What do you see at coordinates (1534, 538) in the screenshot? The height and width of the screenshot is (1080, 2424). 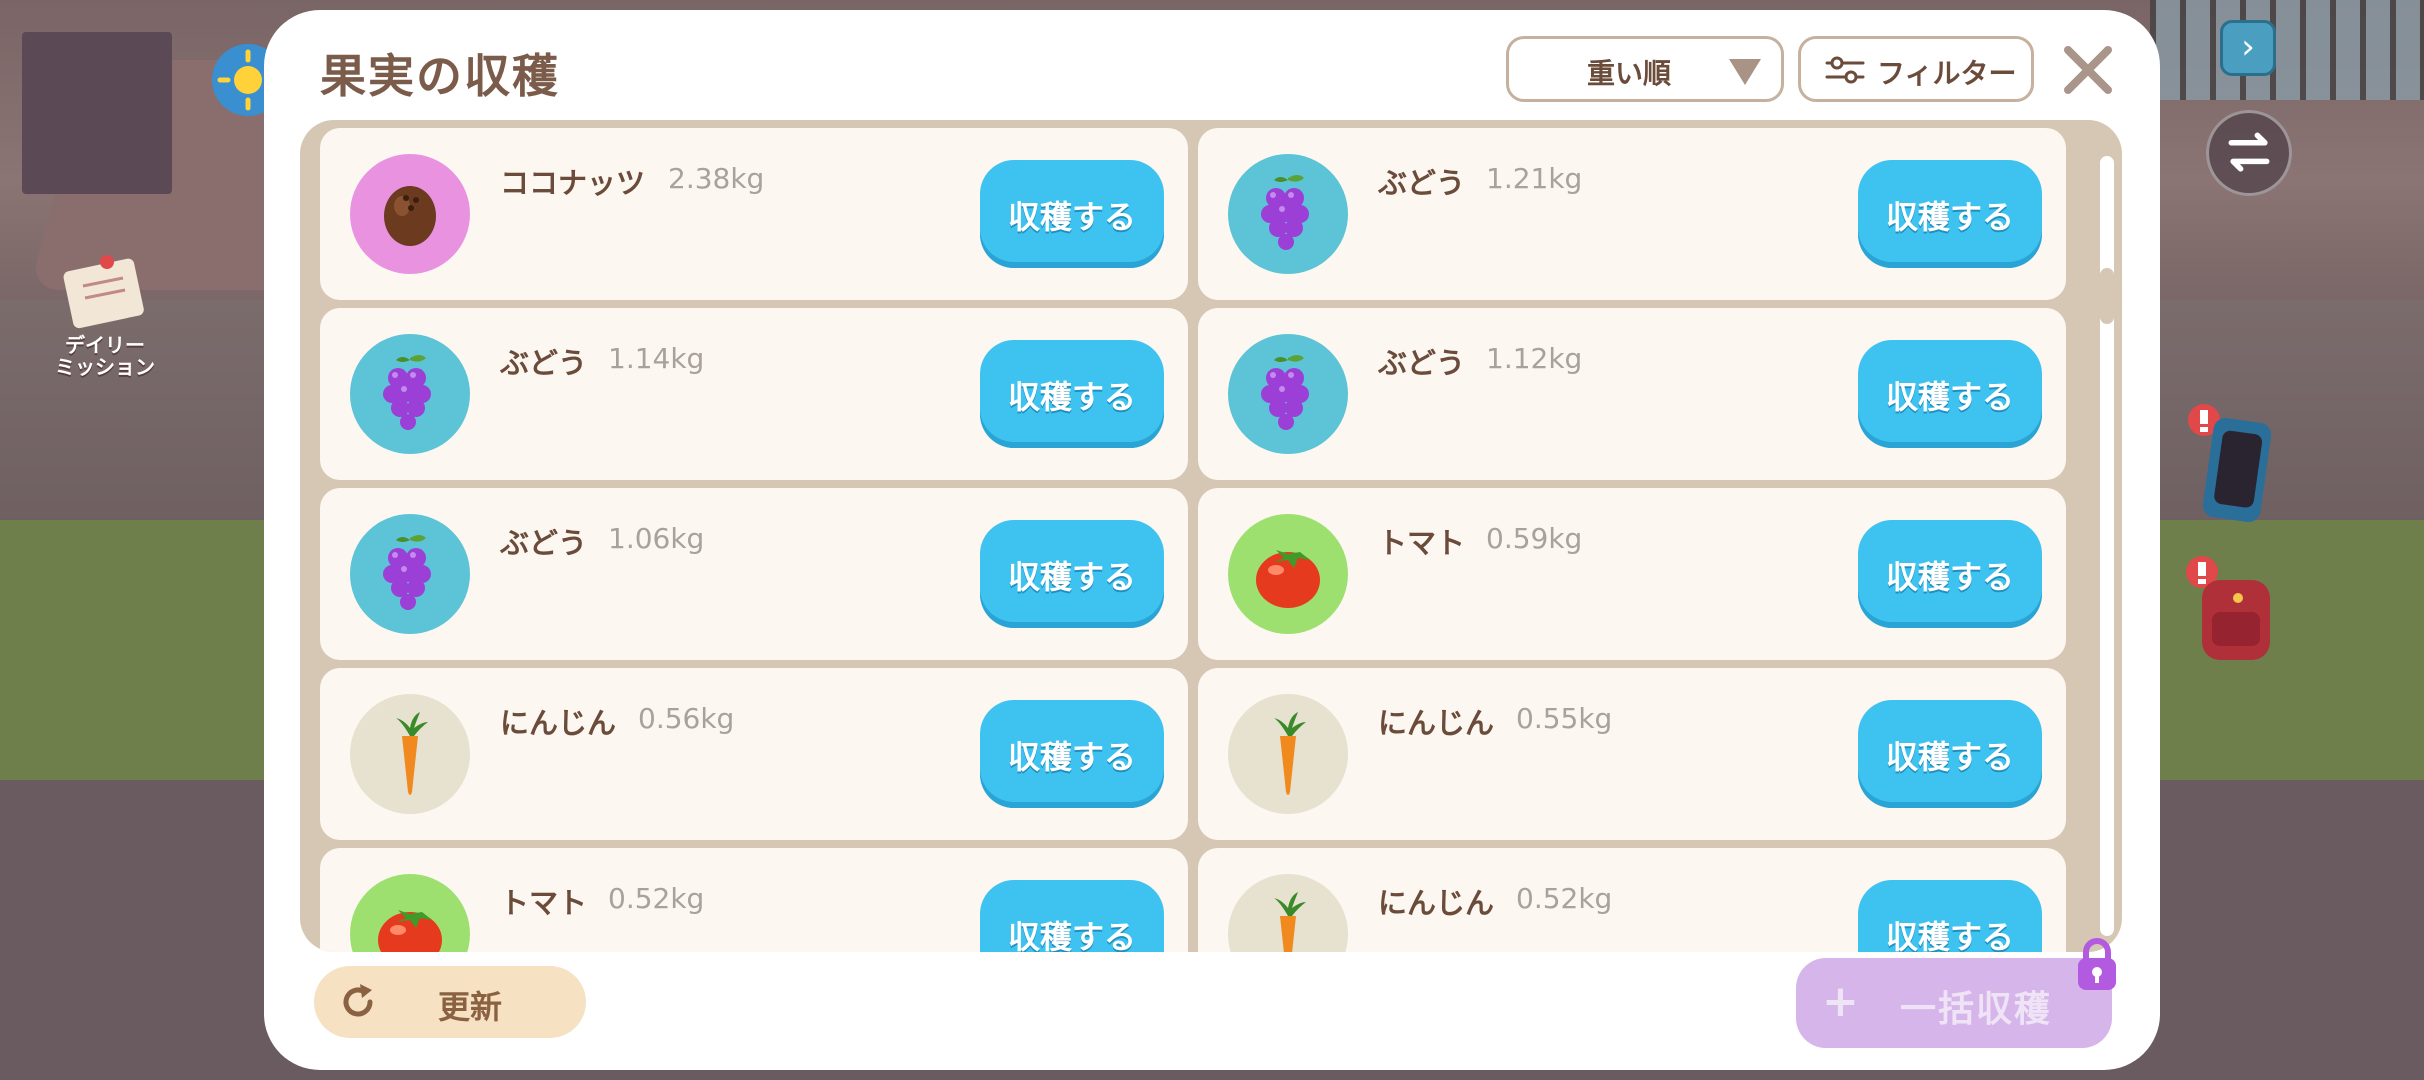 I see `fruit-weight: 0.59kg` at bounding box center [1534, 538].